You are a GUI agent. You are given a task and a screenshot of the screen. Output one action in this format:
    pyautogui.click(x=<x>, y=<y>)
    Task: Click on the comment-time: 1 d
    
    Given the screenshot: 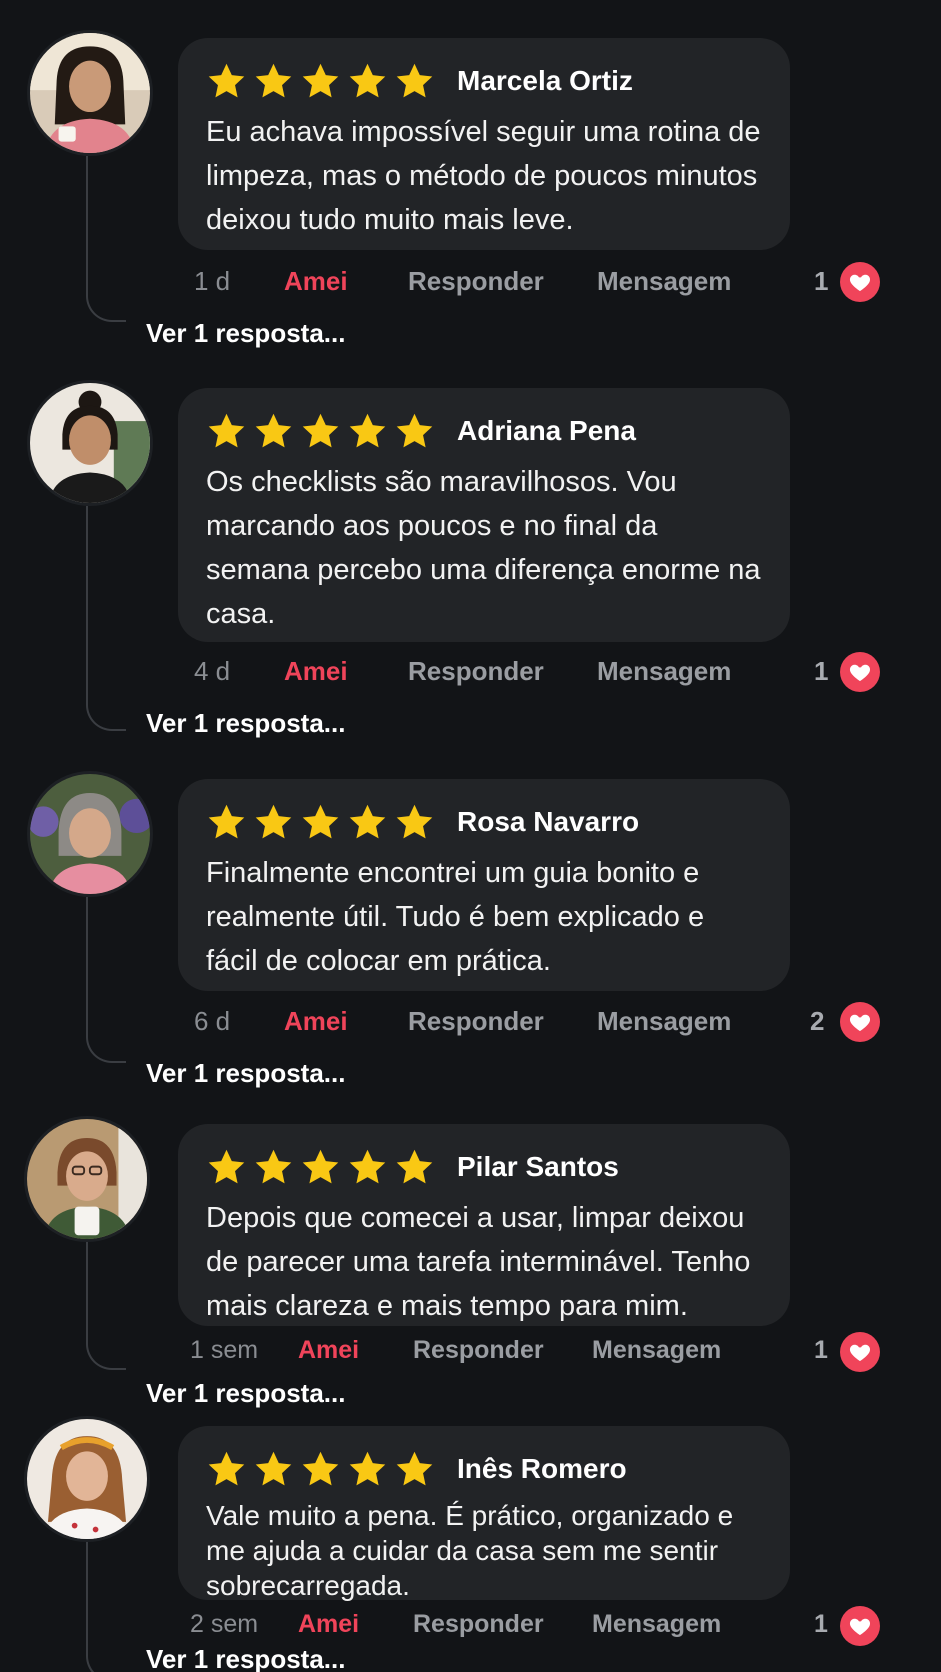 What is the action you would take?
    pyautogui.click(x=212, y=281)
    